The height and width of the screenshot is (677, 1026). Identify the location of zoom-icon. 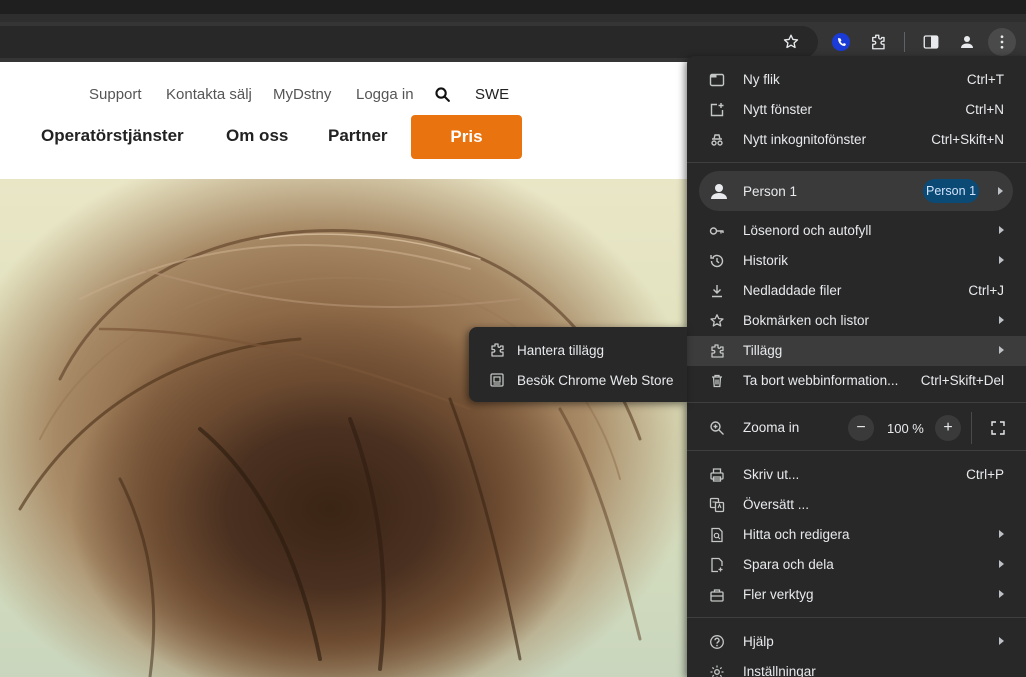
(717, 428).